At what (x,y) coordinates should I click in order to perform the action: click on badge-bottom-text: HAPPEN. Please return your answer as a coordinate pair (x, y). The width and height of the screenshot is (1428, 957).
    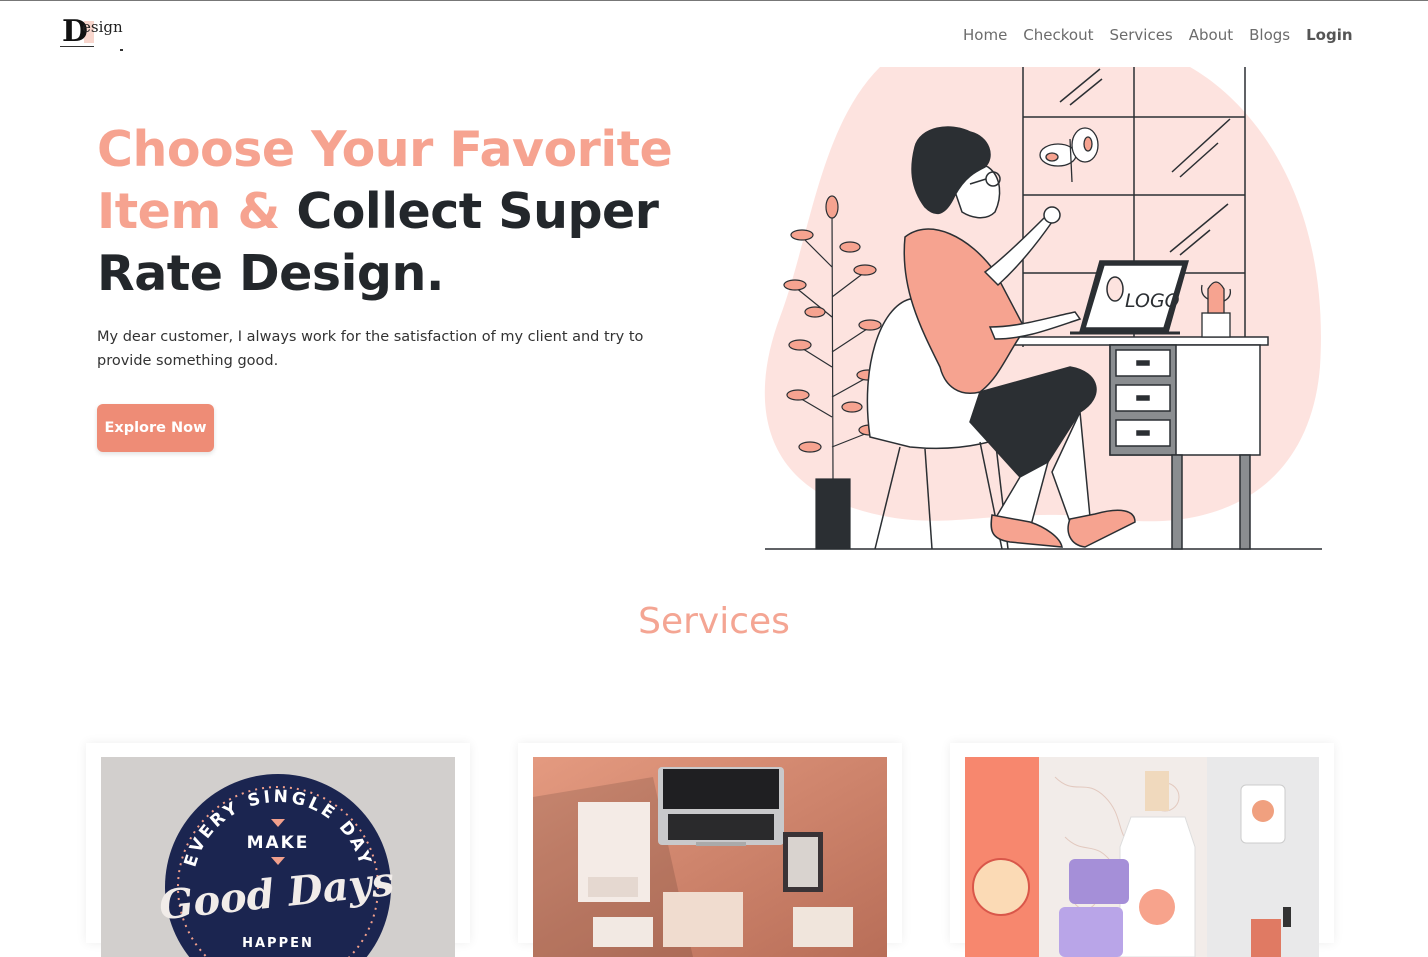
    Looking at the image, I should click on (278, 943).